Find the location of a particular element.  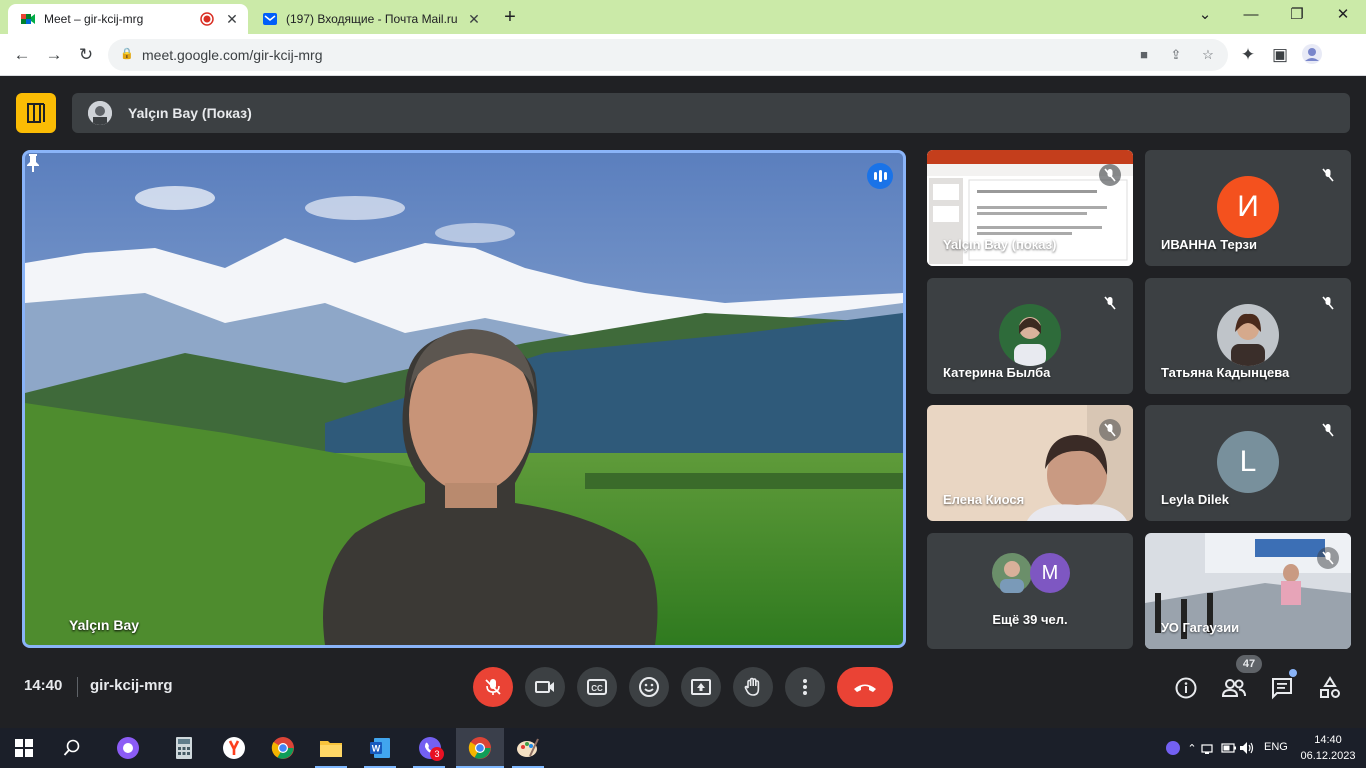

raise-hand-button is located at coordinates (753, 687).